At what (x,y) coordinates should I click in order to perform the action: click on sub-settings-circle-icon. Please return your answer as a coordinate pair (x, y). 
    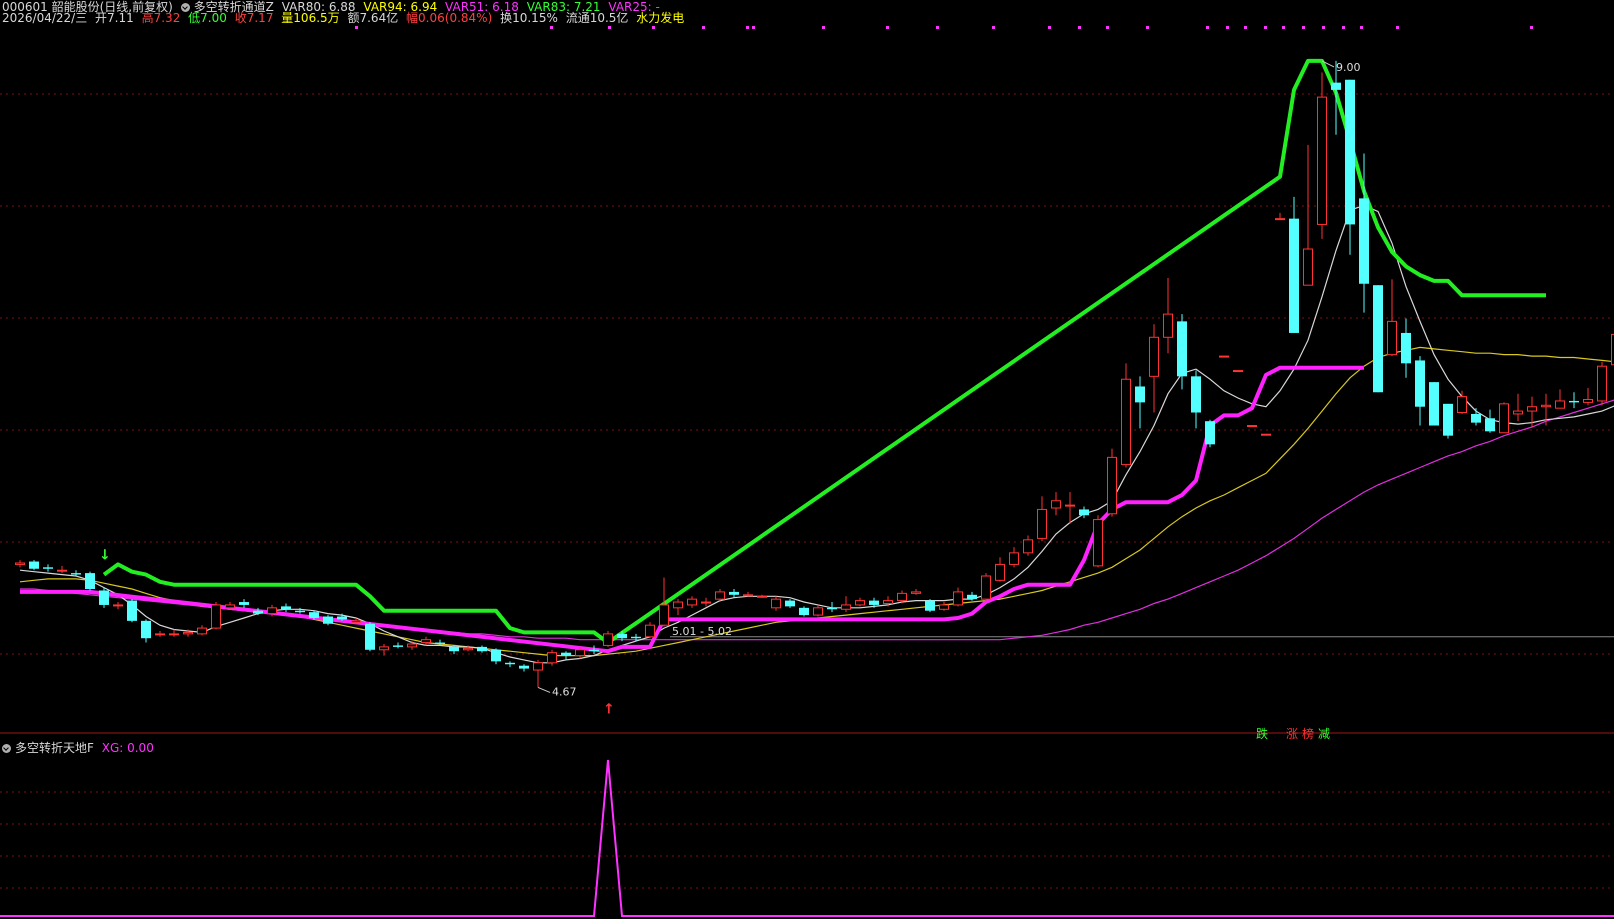
    Looking at the image, I should click on (6, 748).